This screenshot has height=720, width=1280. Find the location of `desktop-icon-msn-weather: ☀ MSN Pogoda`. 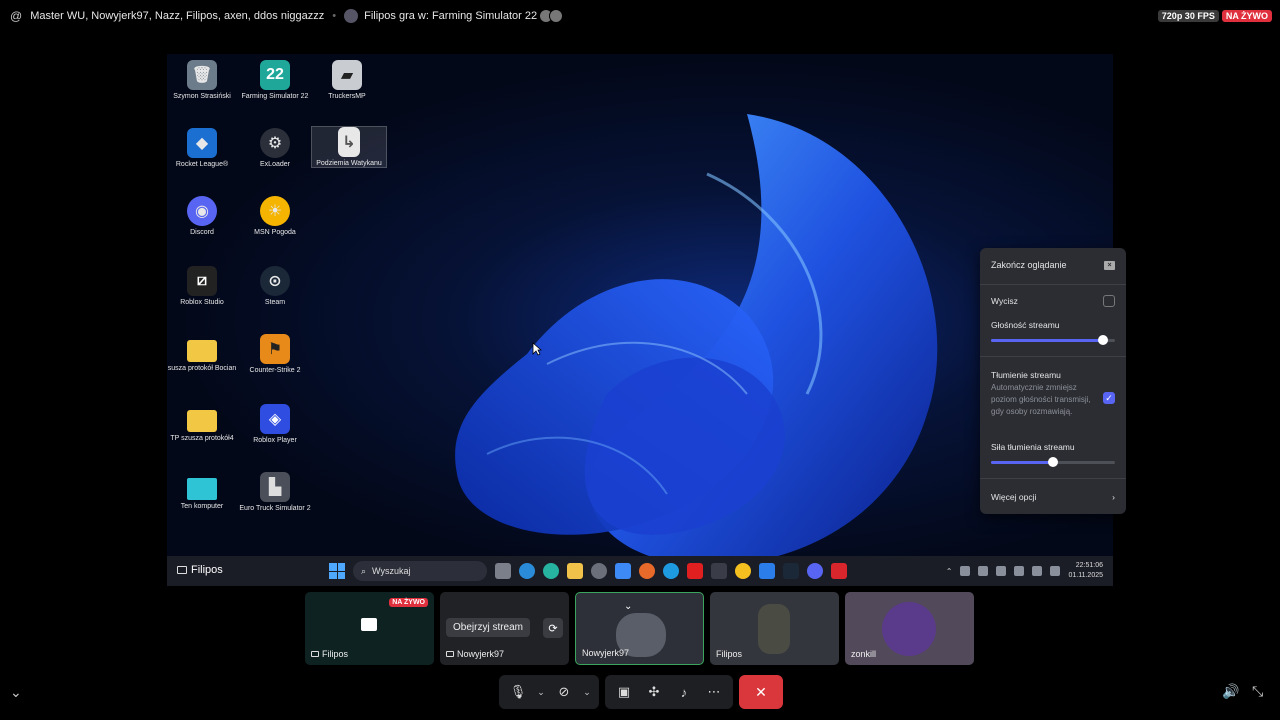

desktop-icon-msn-weather: ☀ MSN Pogoda is located at coordinates (275, 216).